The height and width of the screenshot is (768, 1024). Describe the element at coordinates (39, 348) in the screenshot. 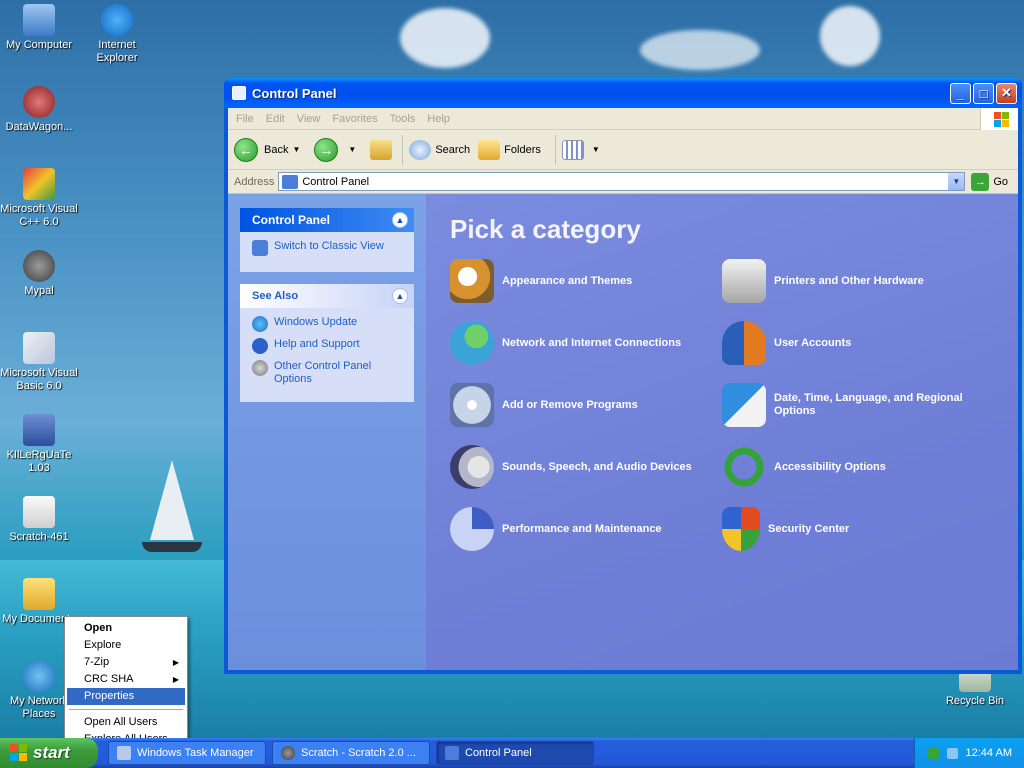

I see `visual-basic-icon` at that location.